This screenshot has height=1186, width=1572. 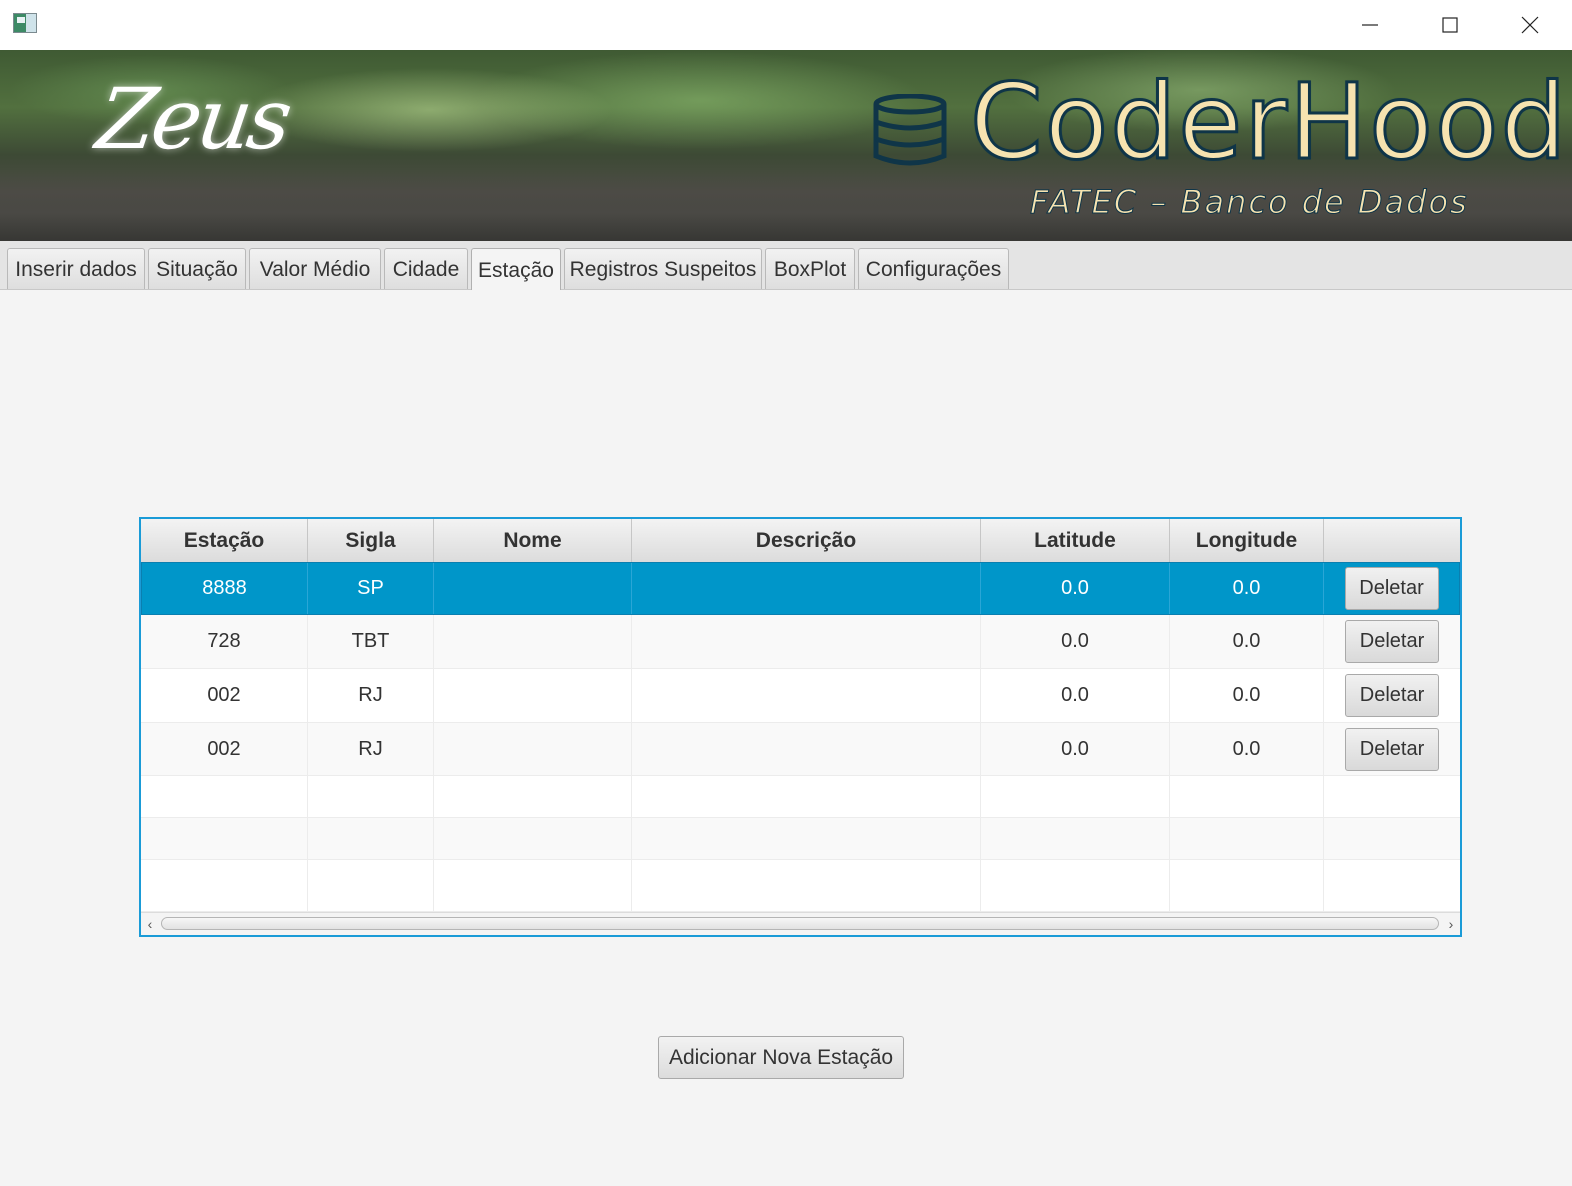 I want to click on close-icon, so click(x=1530, y=25).